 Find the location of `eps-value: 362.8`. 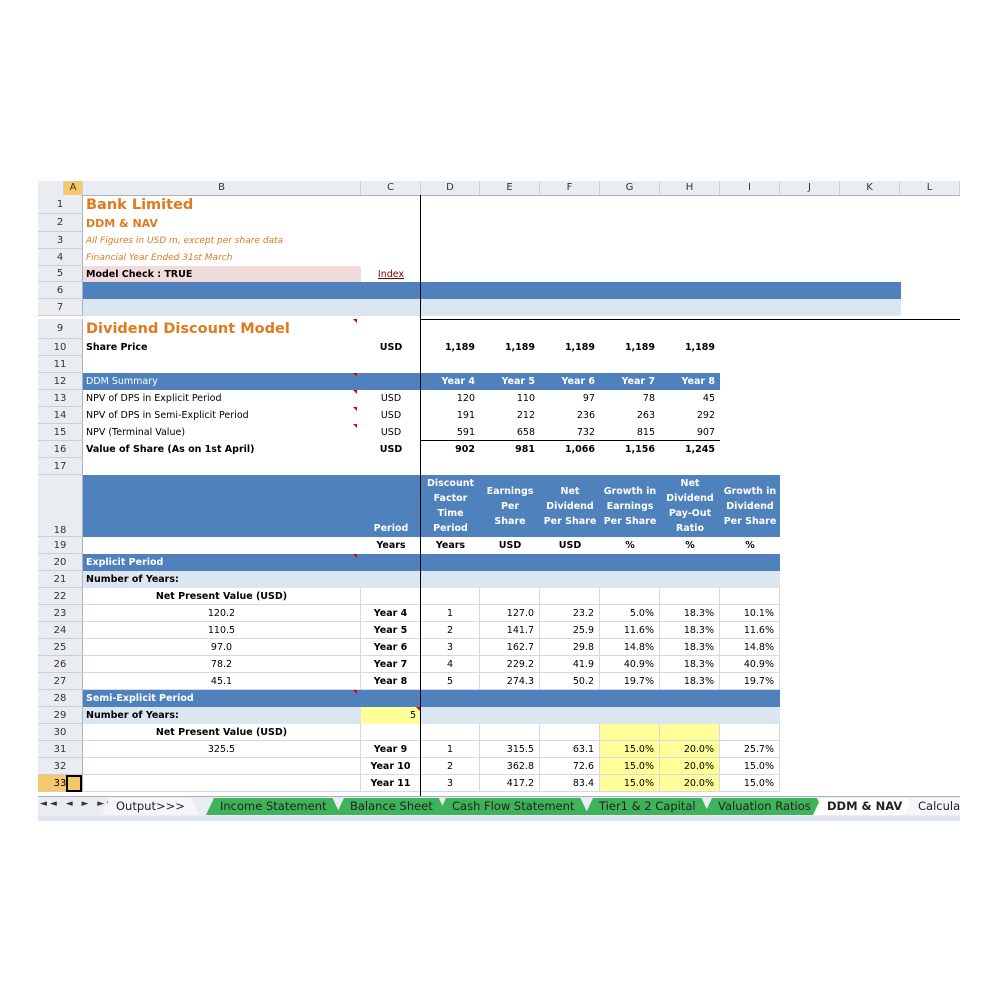

eps-value: 362.8 is located at coordinates (510, 766).